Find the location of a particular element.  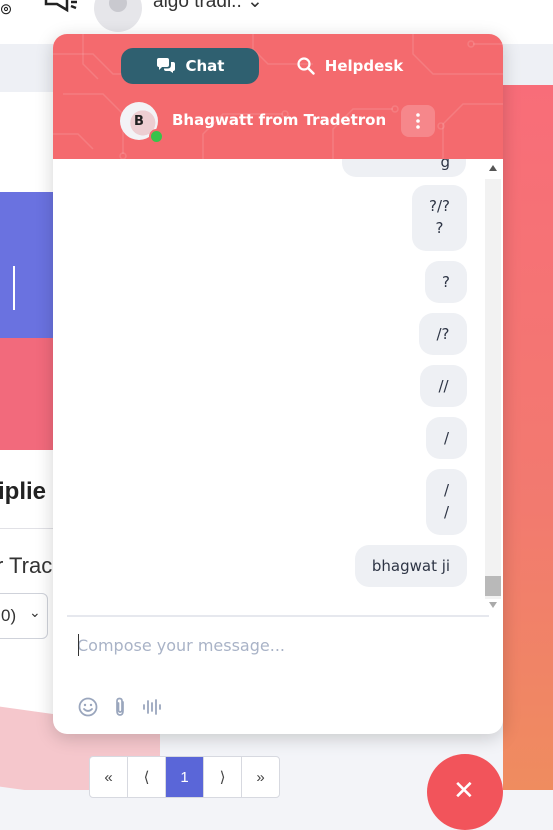

page-pink-panel is located at coordinates (30, 394).